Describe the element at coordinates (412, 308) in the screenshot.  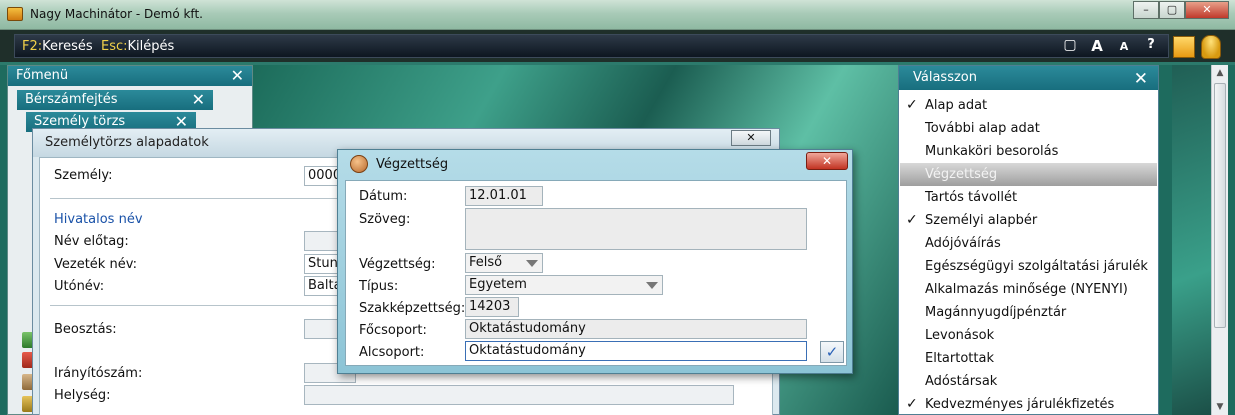
I see `qualification-label: Szakképzettség:` at that location.